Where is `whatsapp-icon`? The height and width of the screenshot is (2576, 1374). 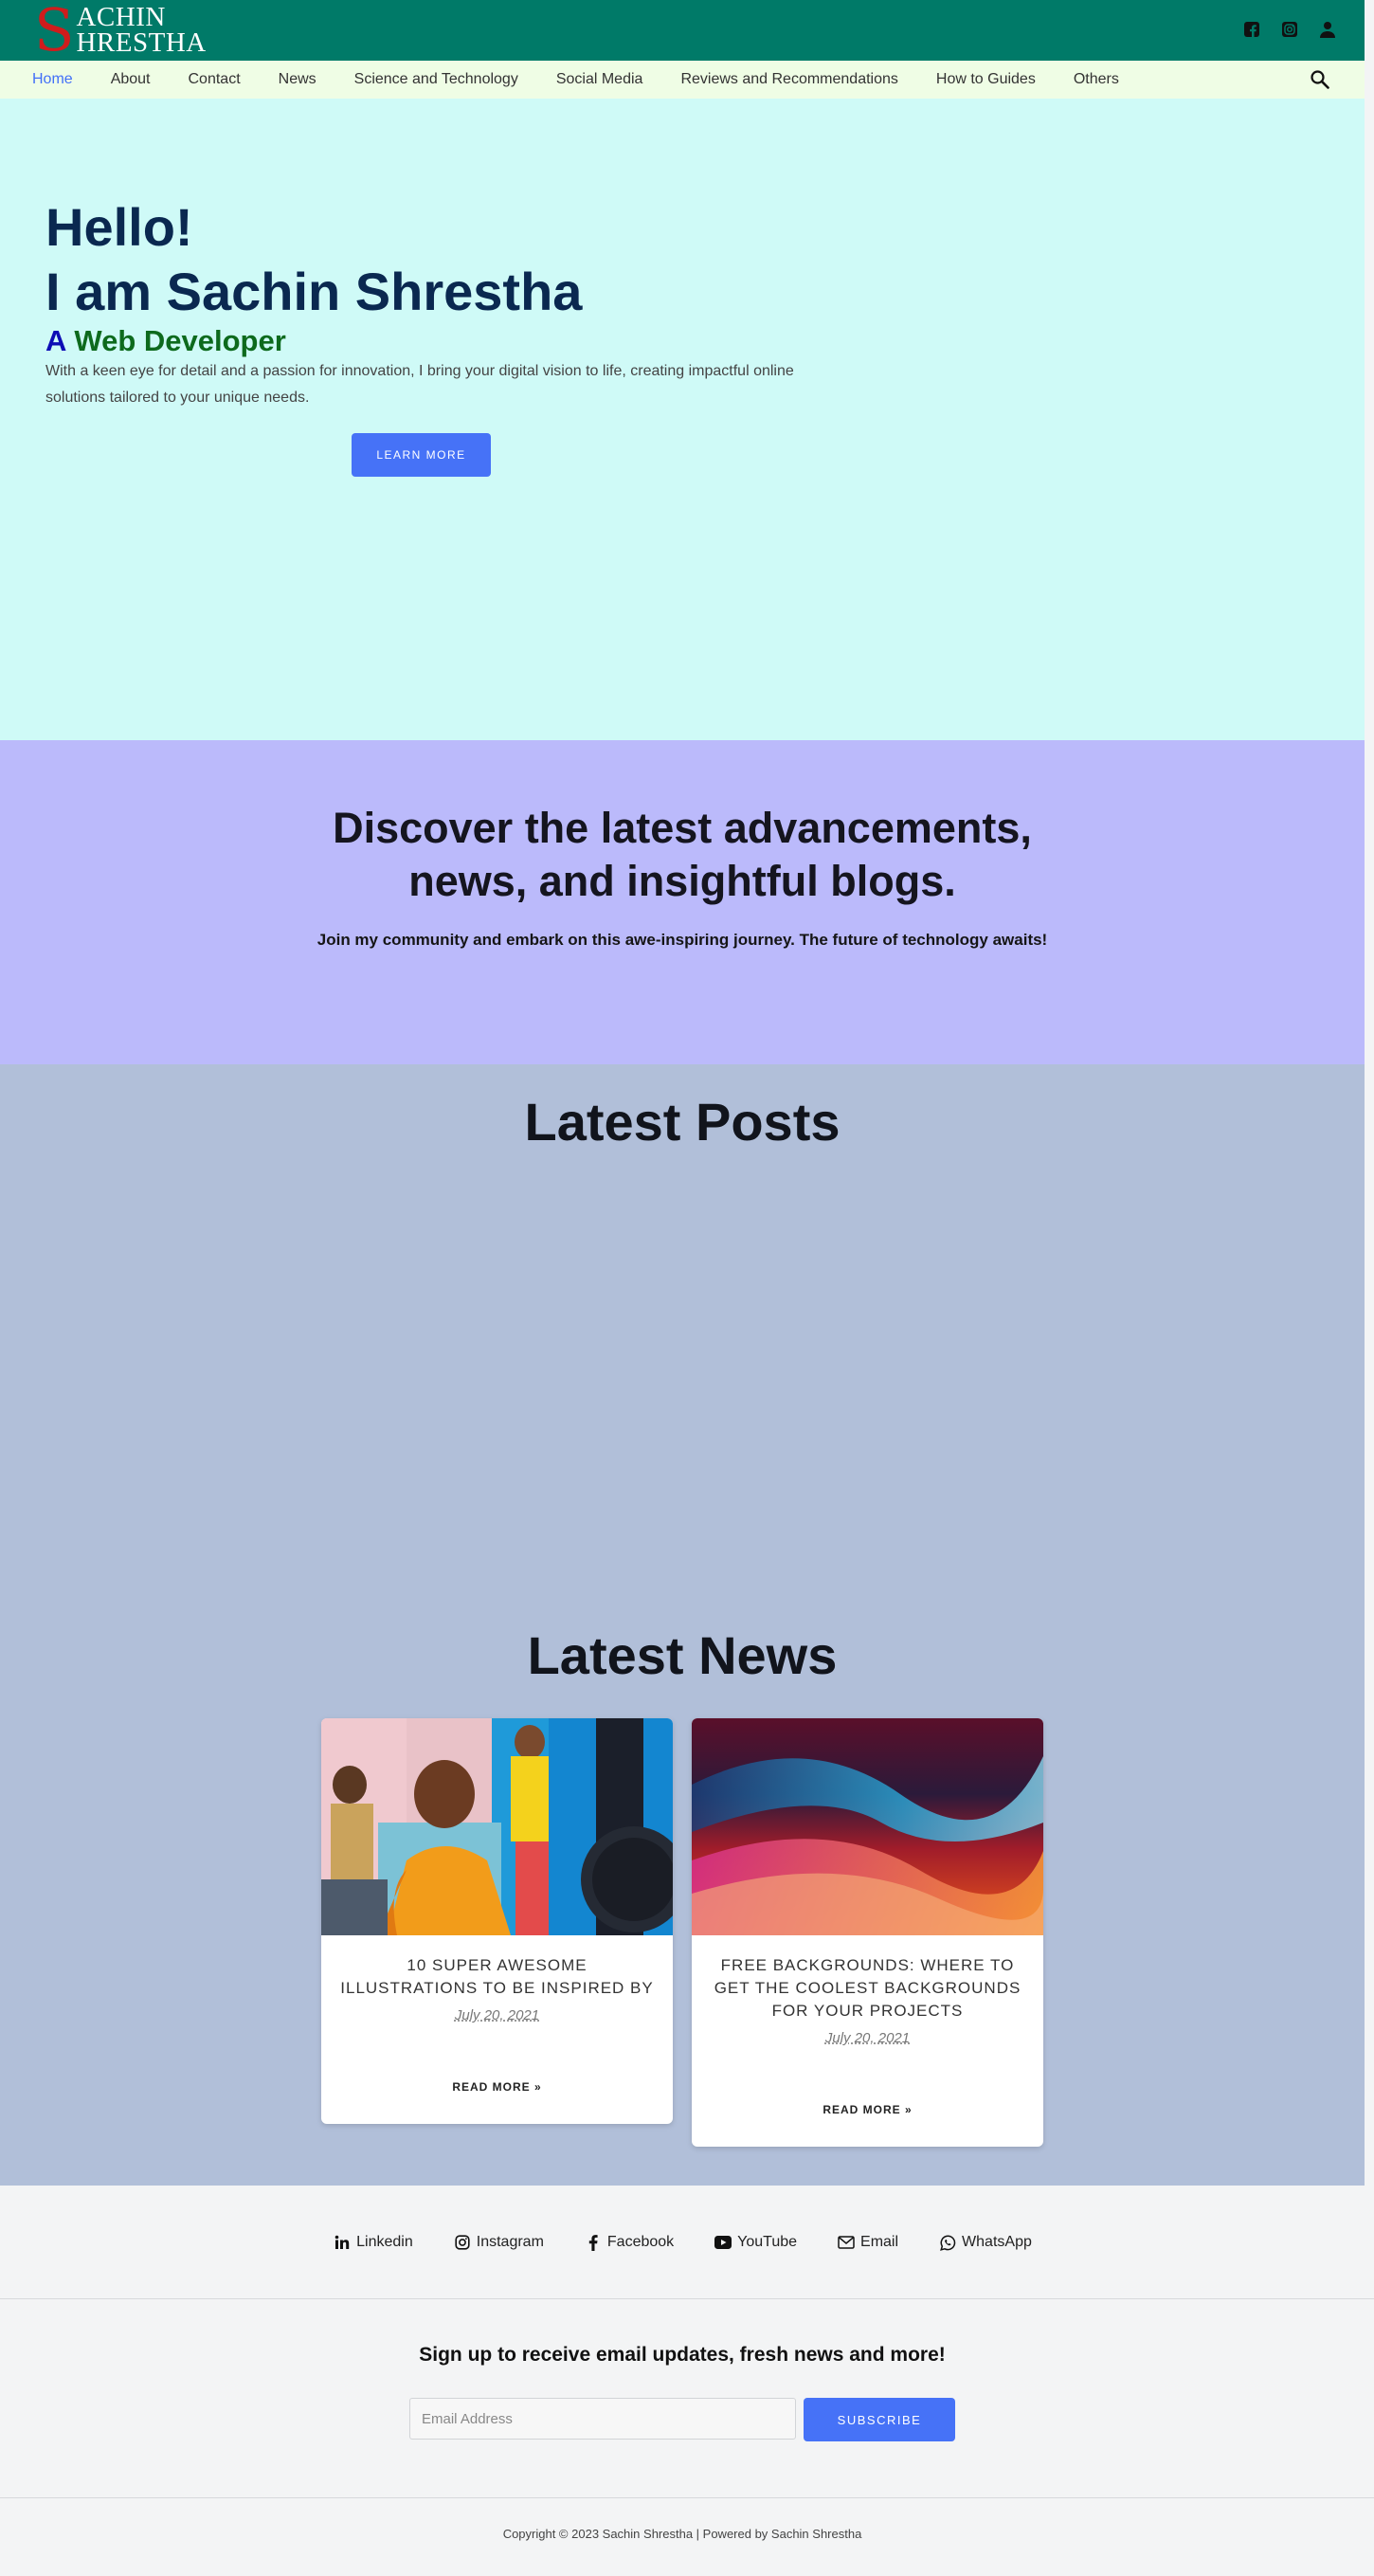
whatsapp-icon is located at coordinates (947, 2242).